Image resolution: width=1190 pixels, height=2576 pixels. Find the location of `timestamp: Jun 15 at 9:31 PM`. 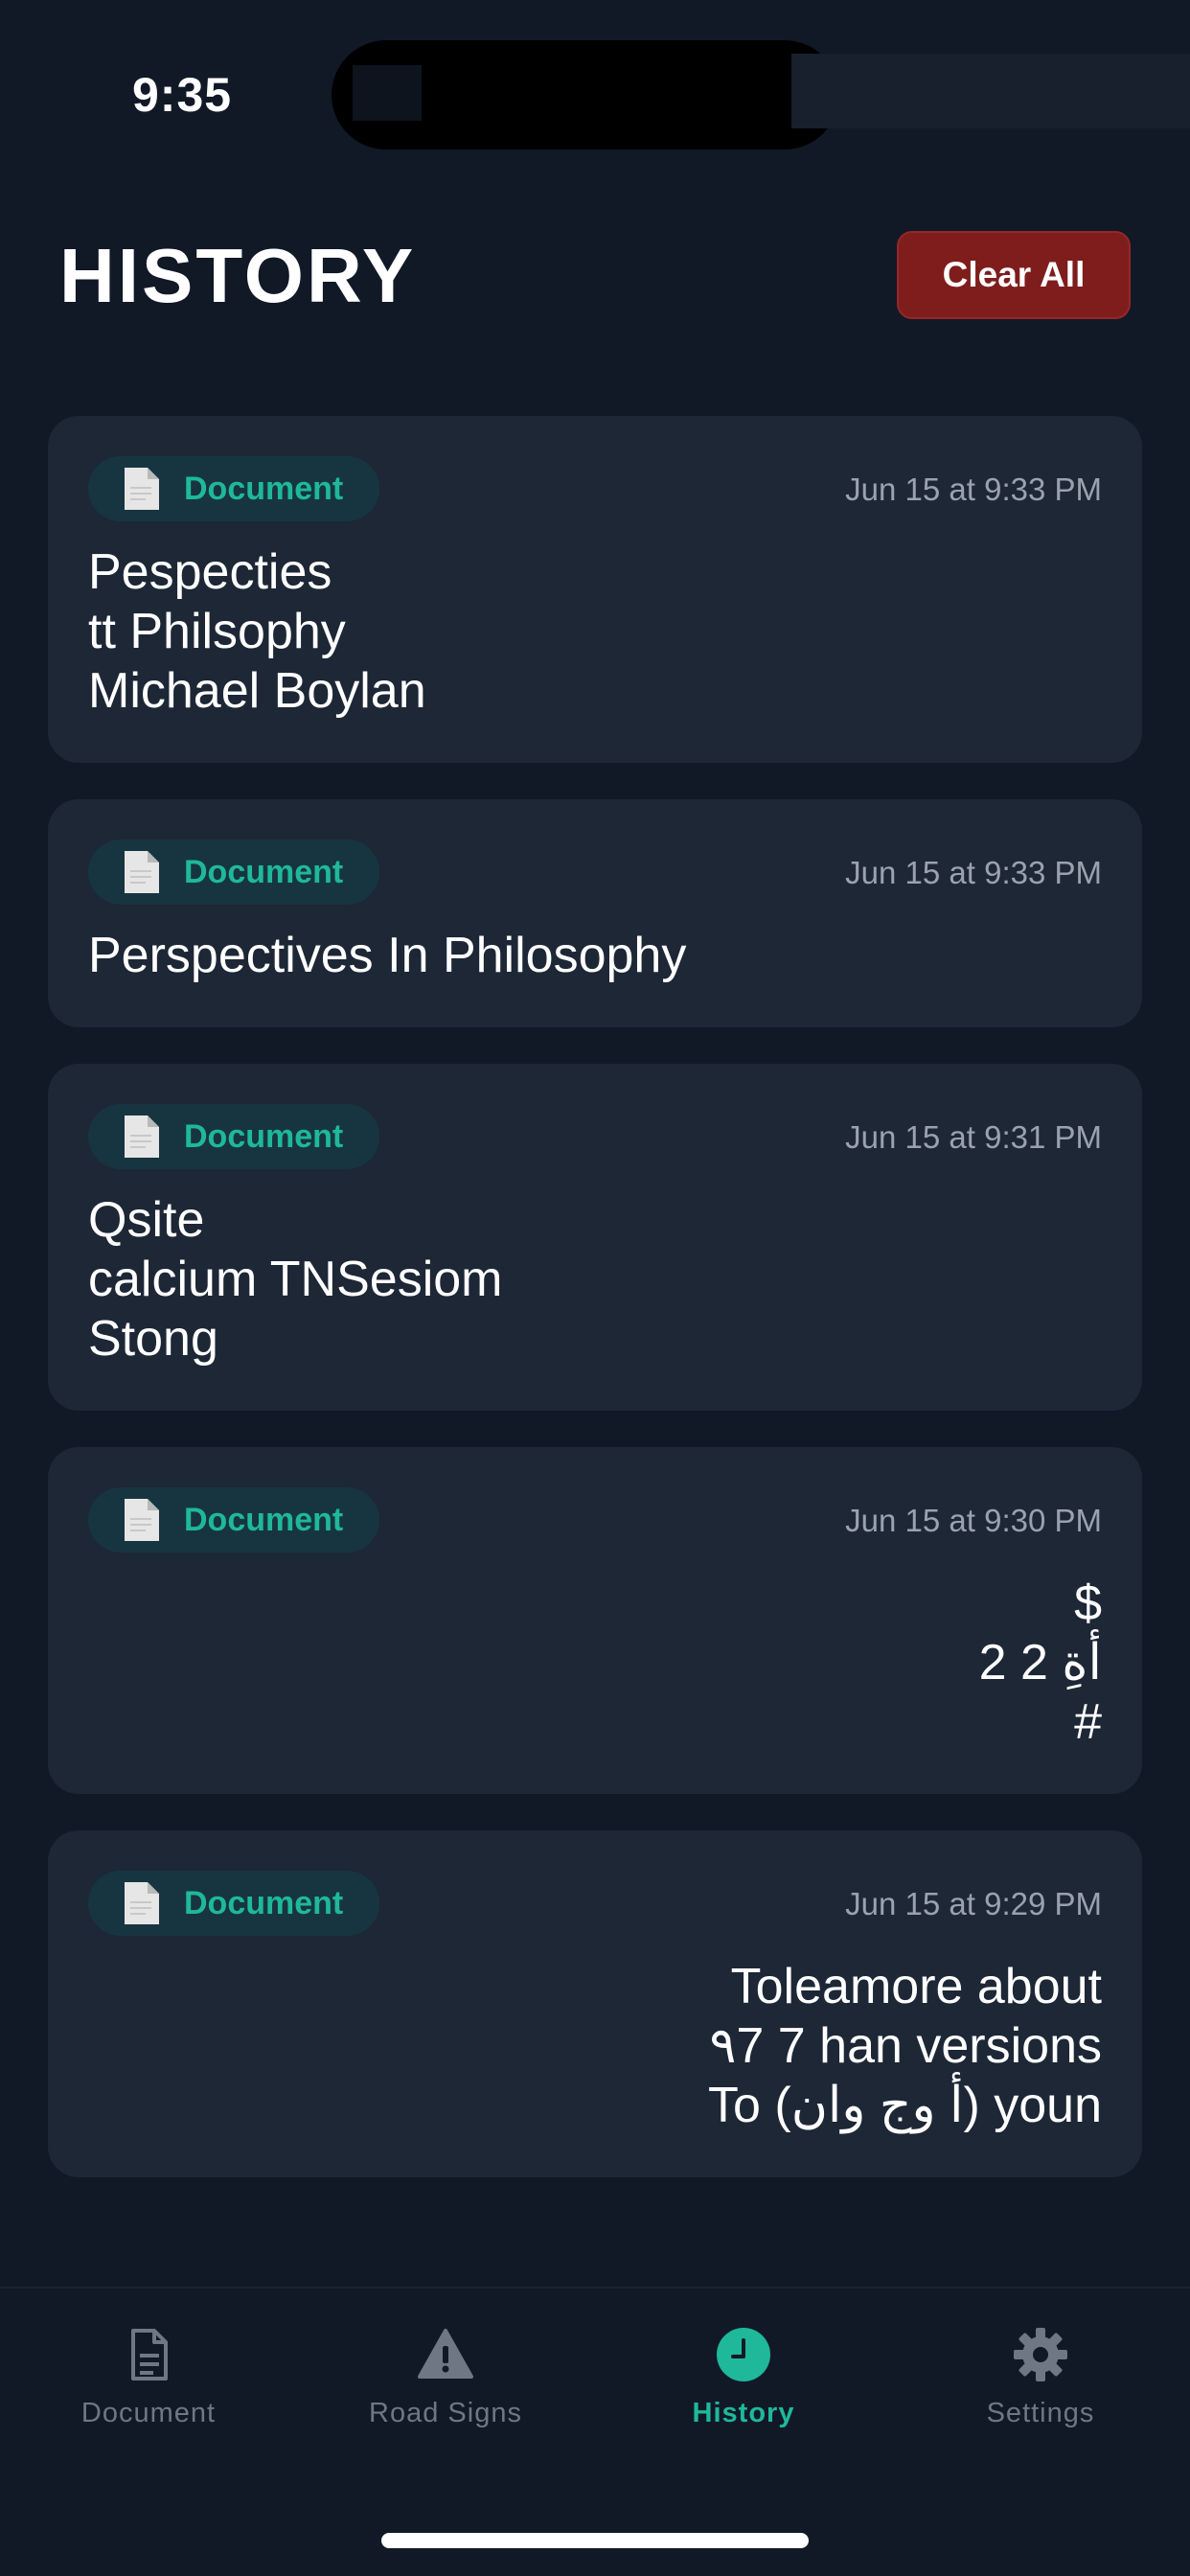

timestamp: Jun 15 at 9:31 PM is located at coordinates (974, 1137).